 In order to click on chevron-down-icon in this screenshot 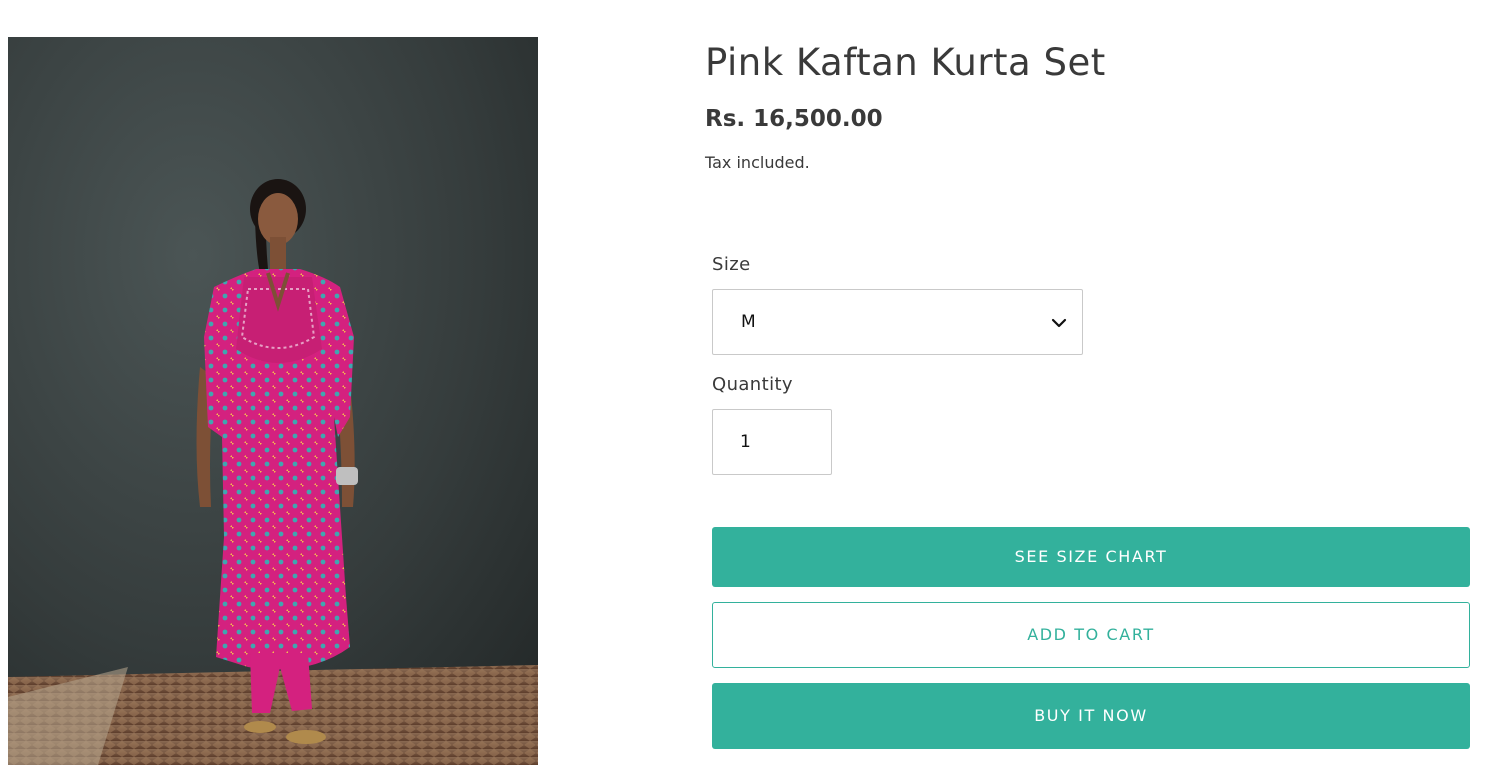, I will do `click(1059, 323)`.